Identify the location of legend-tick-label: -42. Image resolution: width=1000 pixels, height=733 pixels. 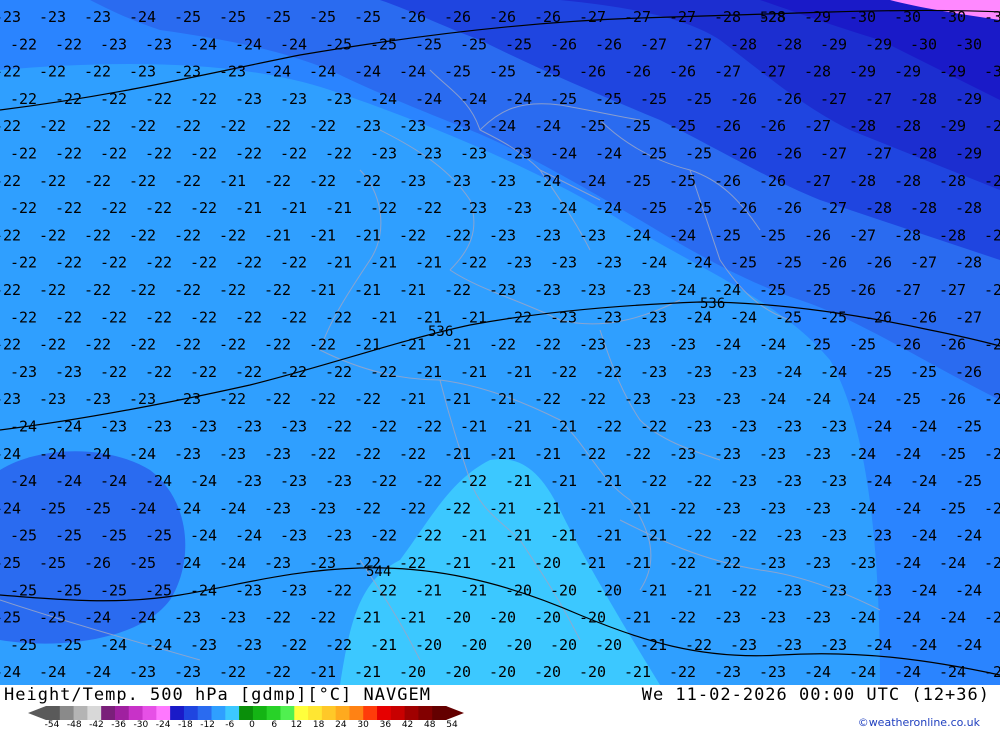
(96, 725).